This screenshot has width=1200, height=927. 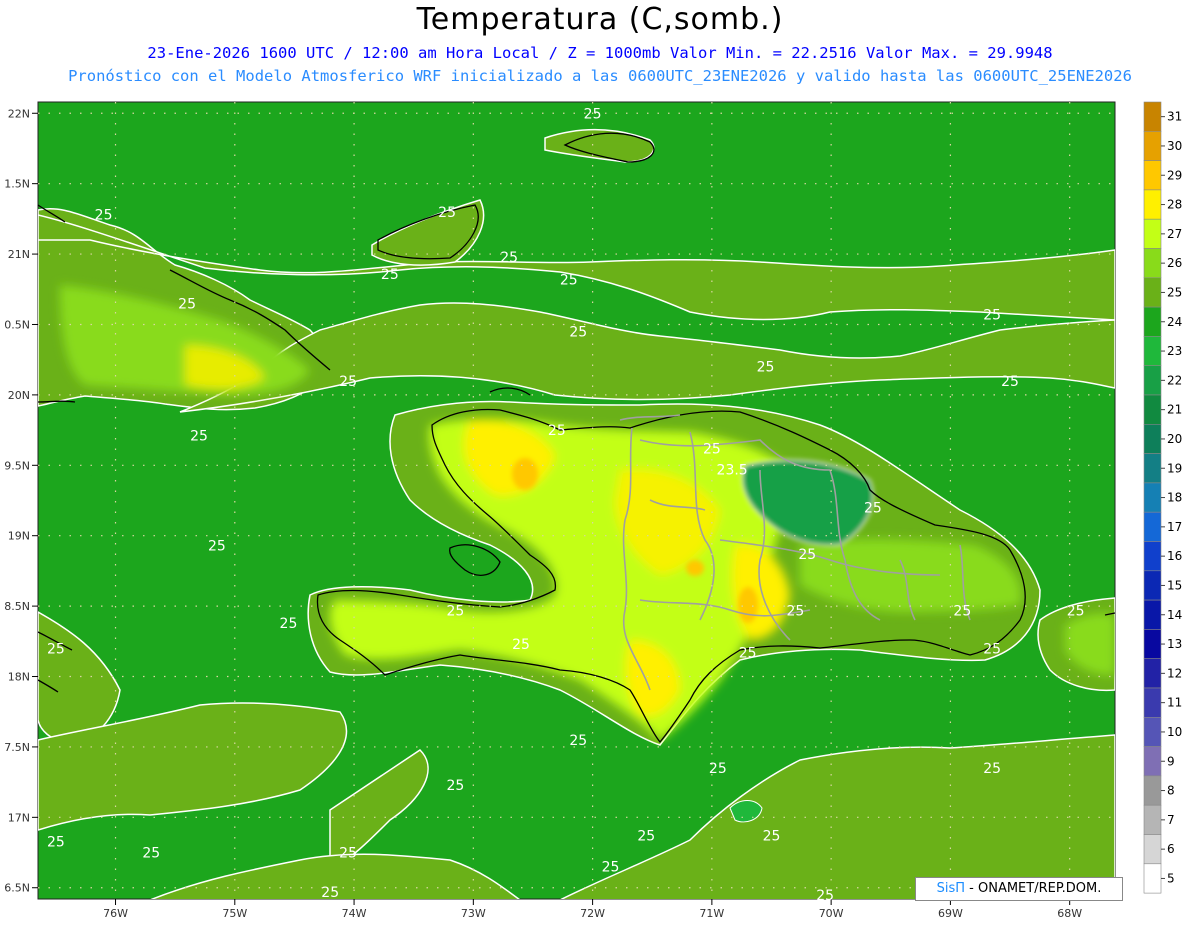 I want to click on lat-tick-label: 18N, so click(x=19, y=677).